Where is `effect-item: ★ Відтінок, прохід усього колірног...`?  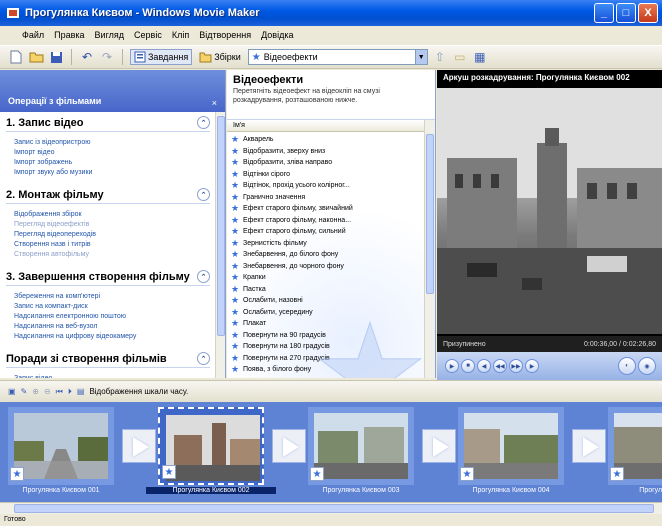 effect-item: ★ Відтінок, прохід усього колірног... is located at coordinates (328, 186).